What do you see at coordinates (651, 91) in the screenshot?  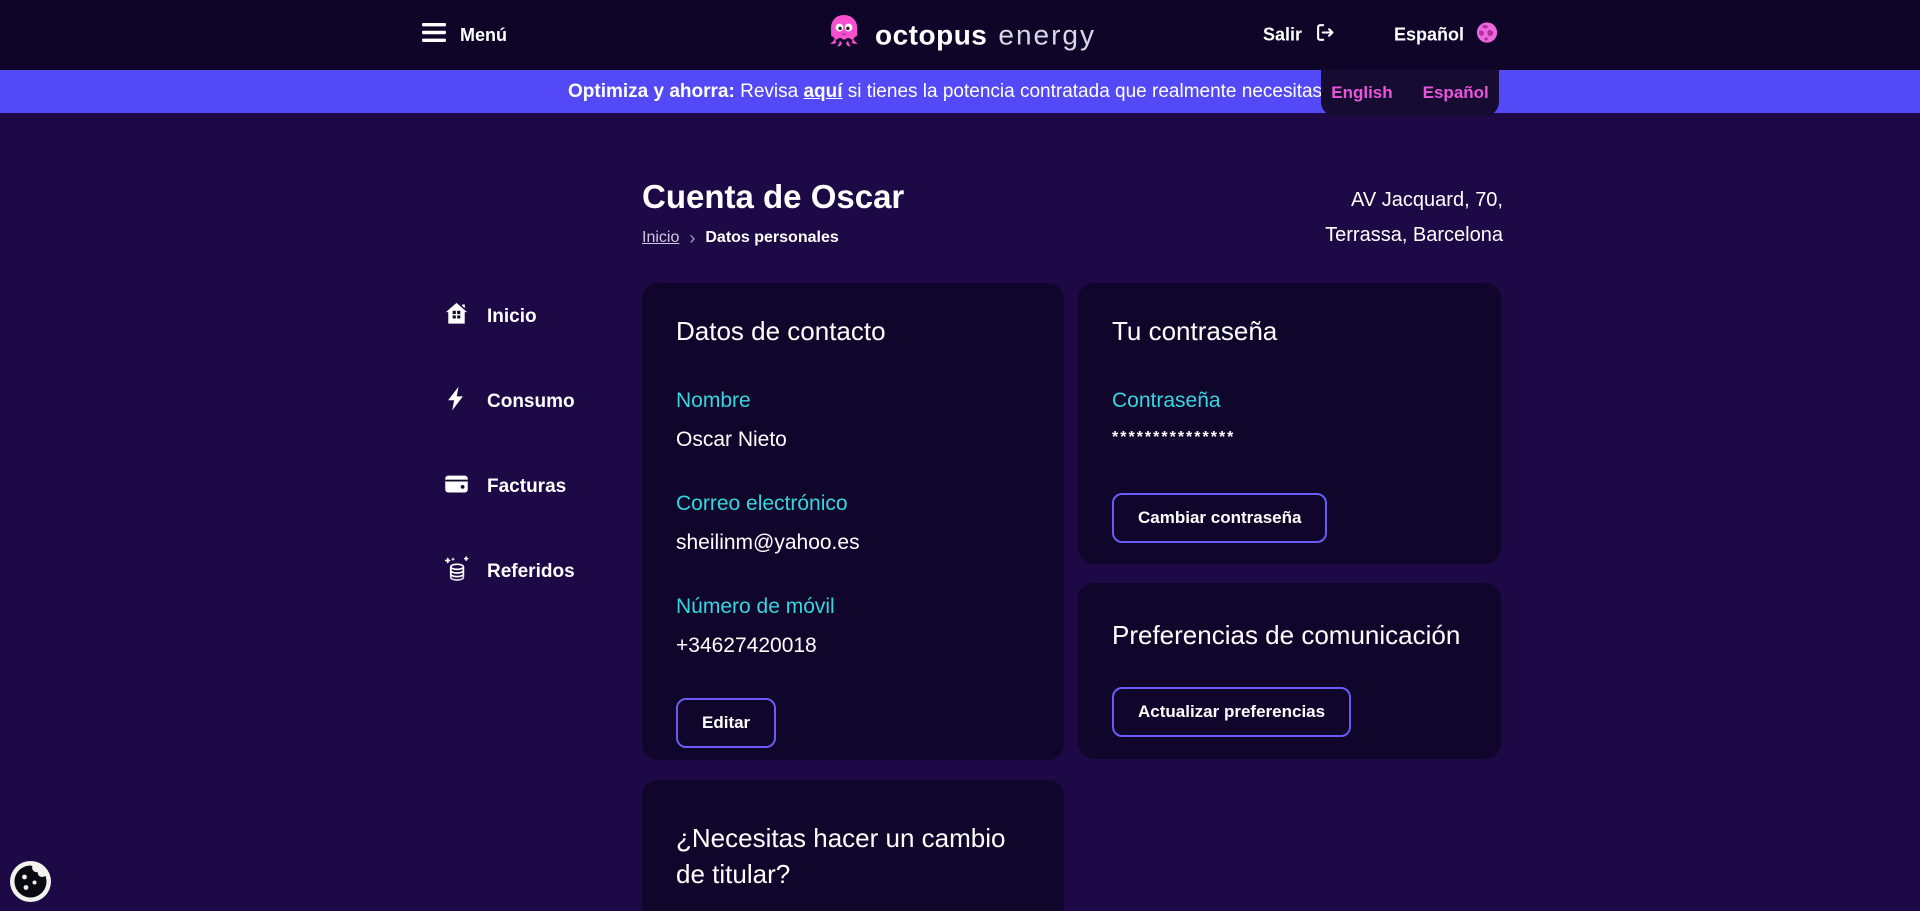 I see `promo-banner-bold: Optimiza y ahorra:` at bounding box center [651, 91].